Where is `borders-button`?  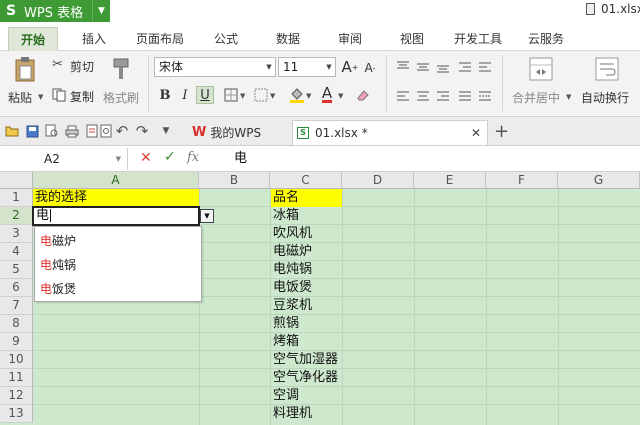
borders-button is located at coordinates (231, 95).